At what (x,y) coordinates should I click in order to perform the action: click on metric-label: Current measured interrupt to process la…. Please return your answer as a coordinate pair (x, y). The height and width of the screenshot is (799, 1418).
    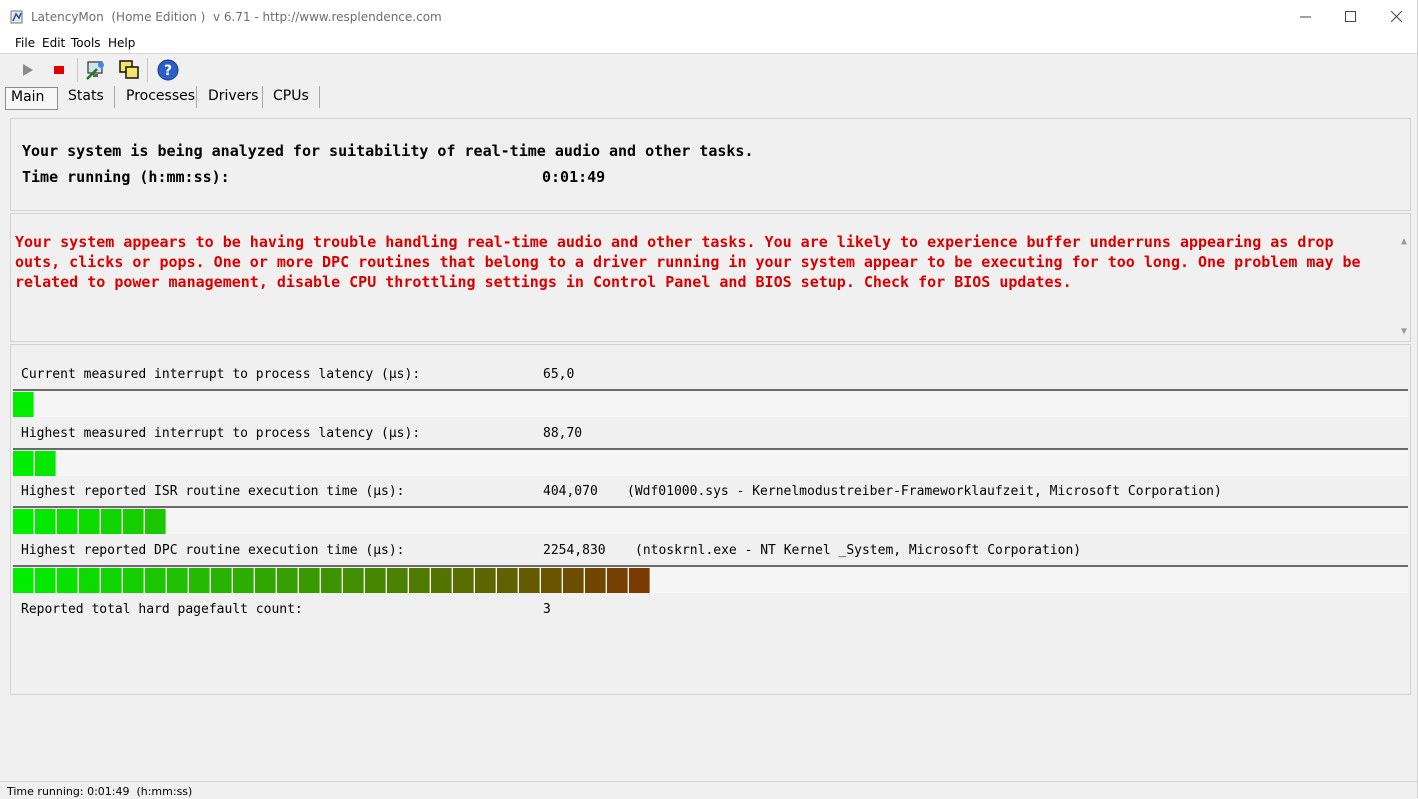
    Looking at the image, I should click on (221, 374).